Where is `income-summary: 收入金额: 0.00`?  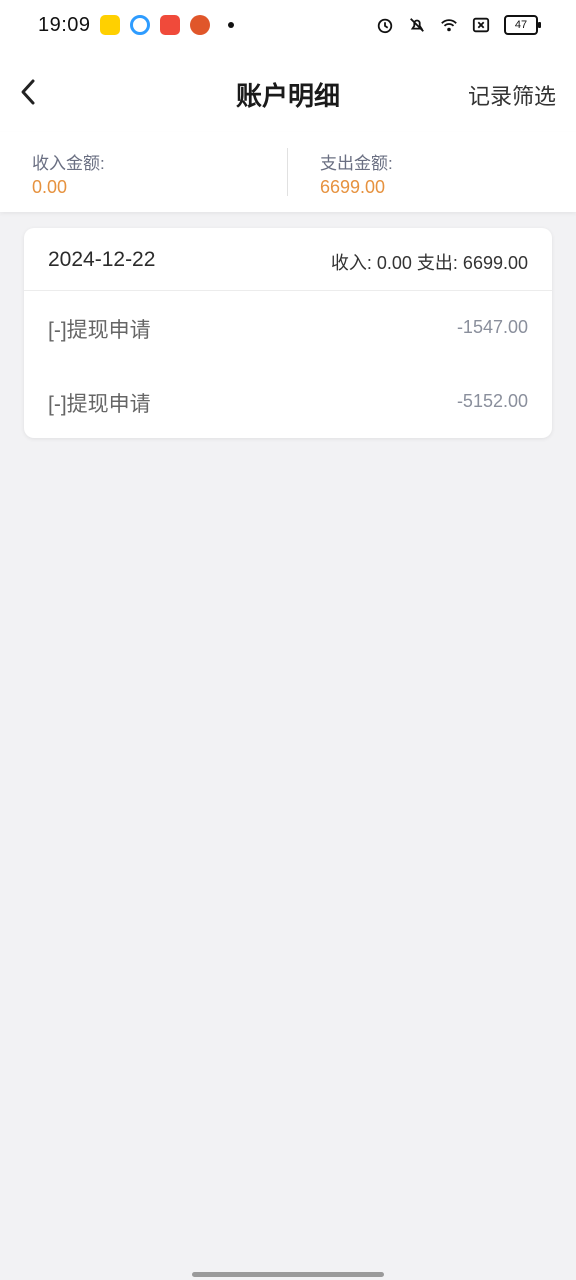 income-summary: 收入金额: 0.00 is located at coordinates (68, 173).